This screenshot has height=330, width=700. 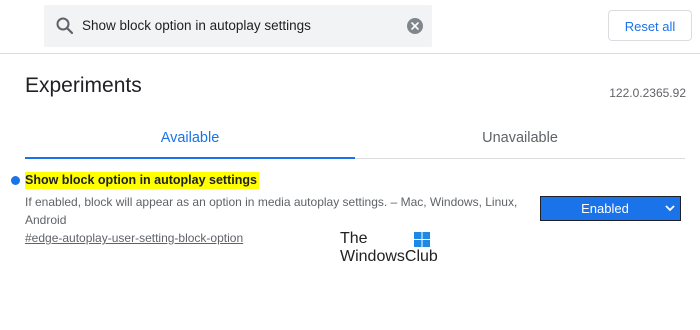 I want to click on modified-indicator-dot, so click(x=15, y=180).